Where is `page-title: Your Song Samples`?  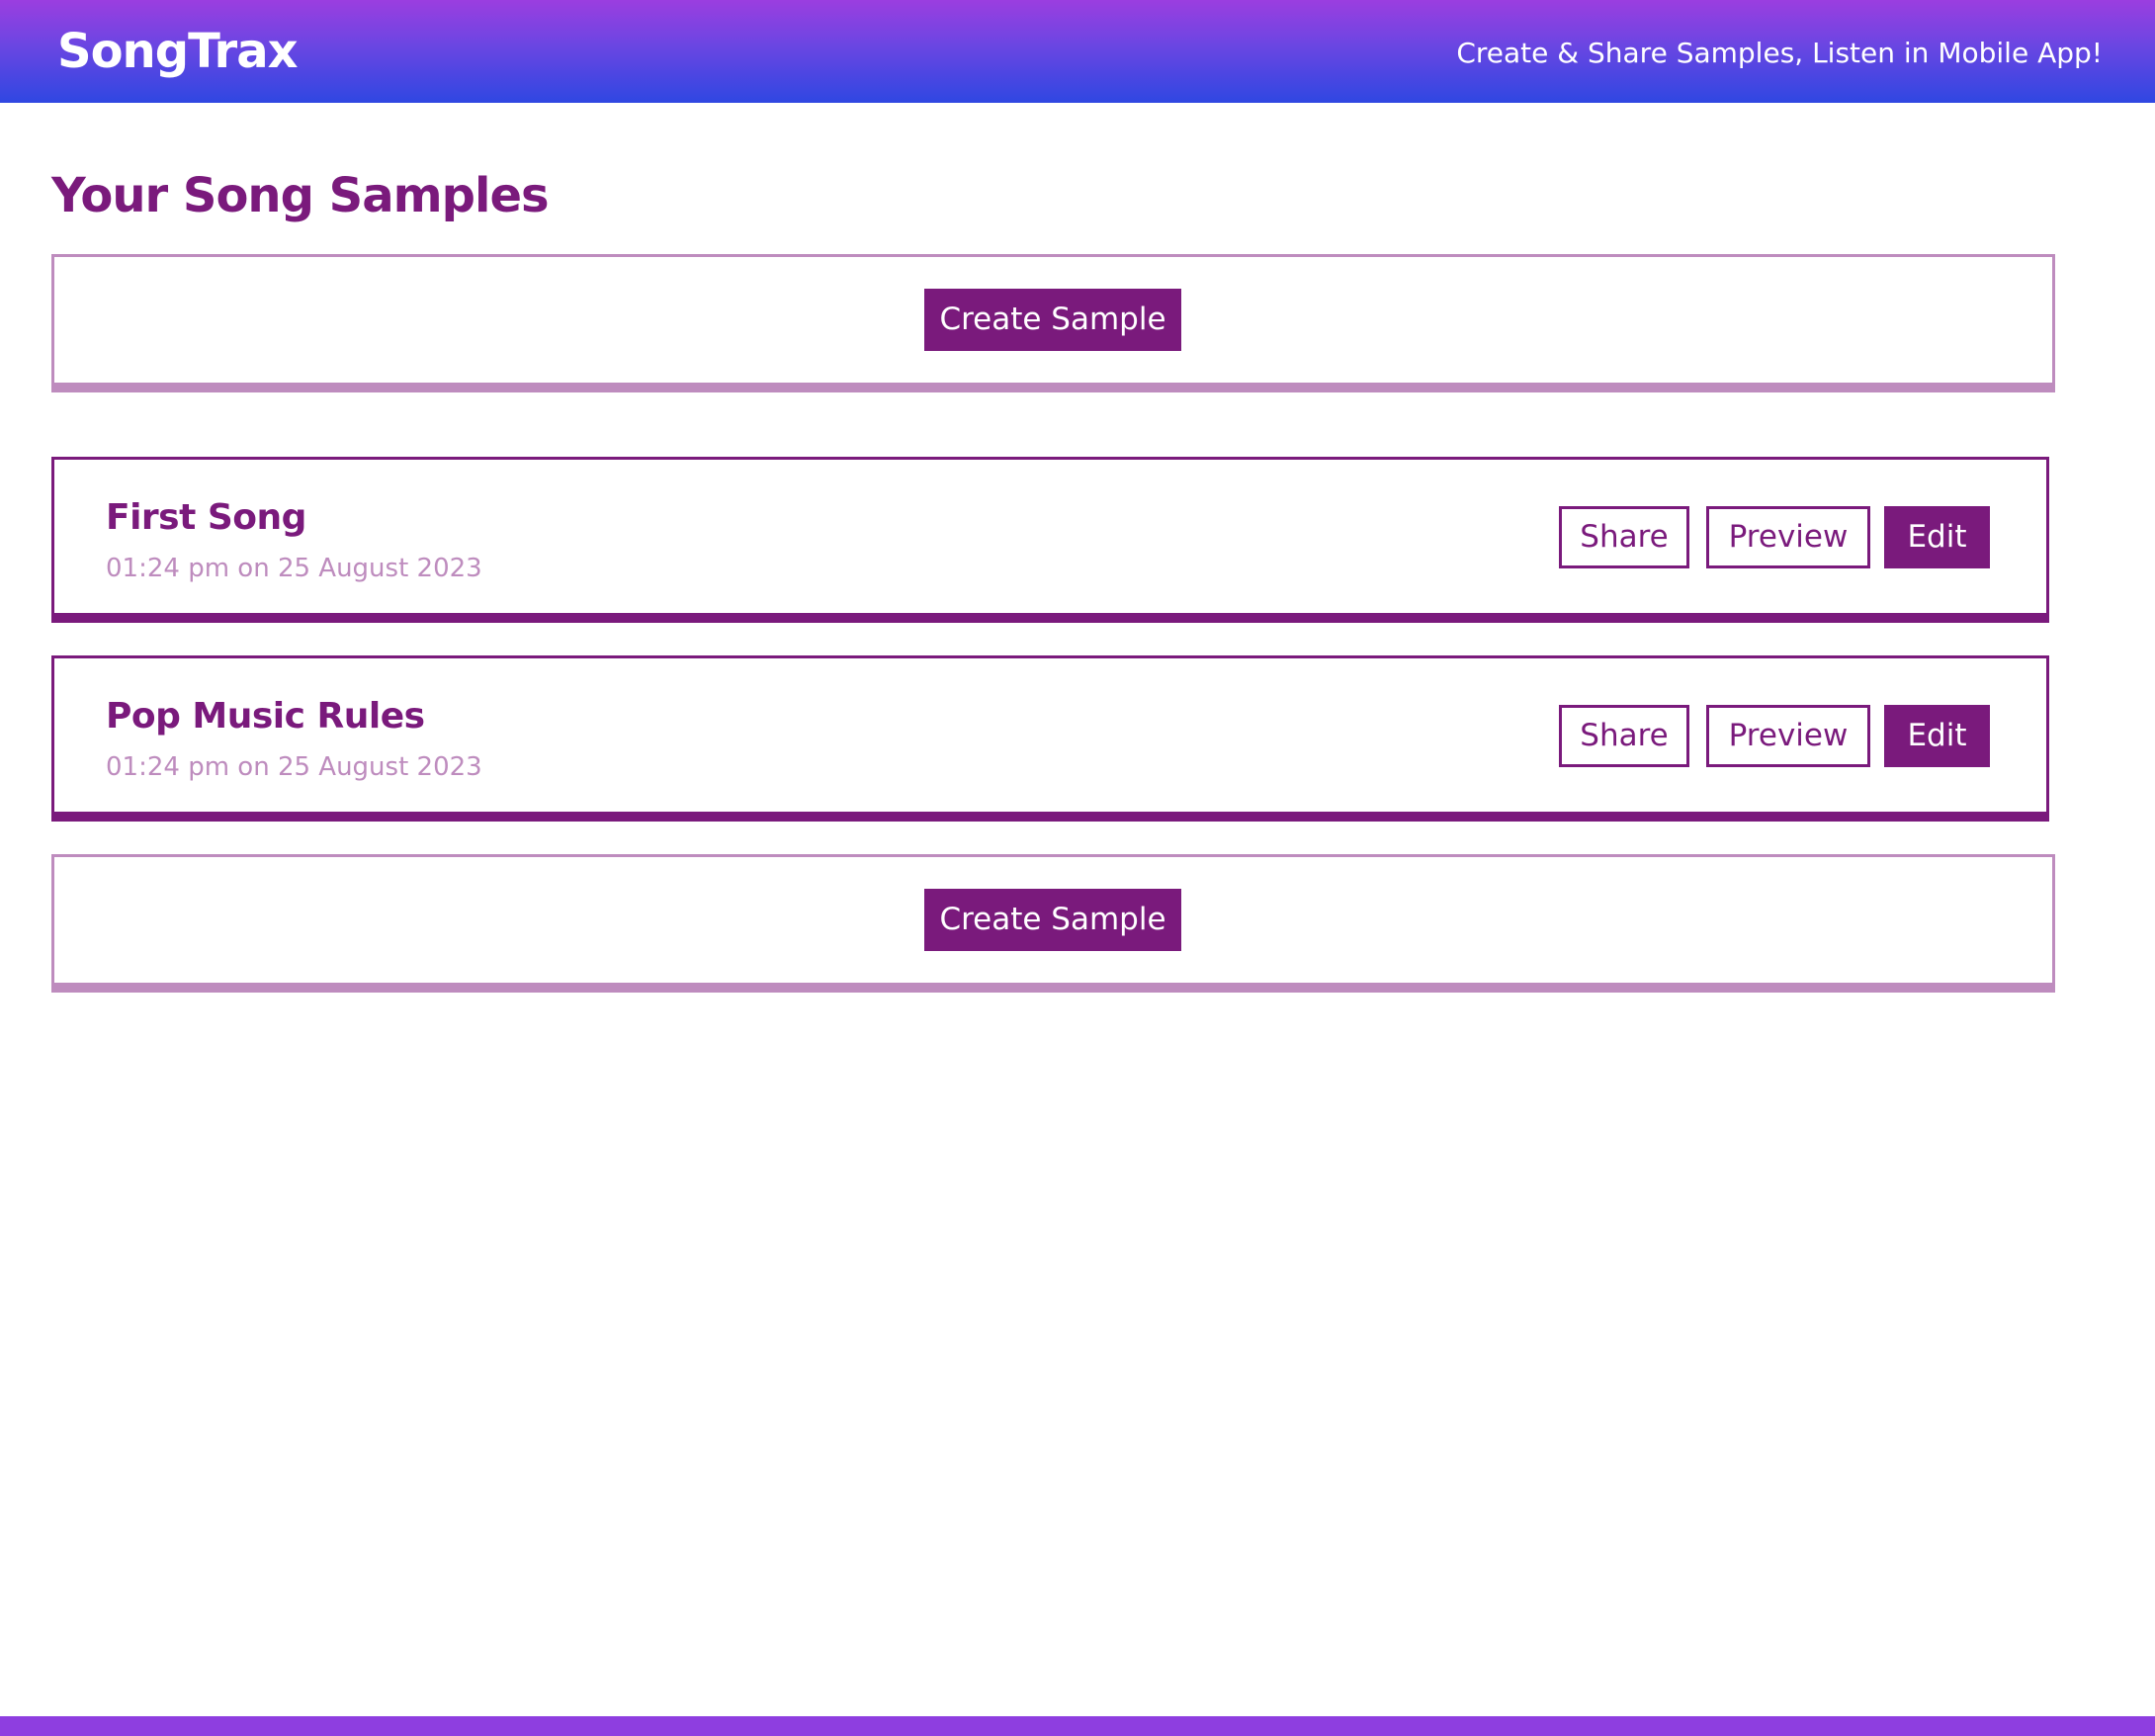 page-title: Your Song Samples is located at coordinates (300, 195).